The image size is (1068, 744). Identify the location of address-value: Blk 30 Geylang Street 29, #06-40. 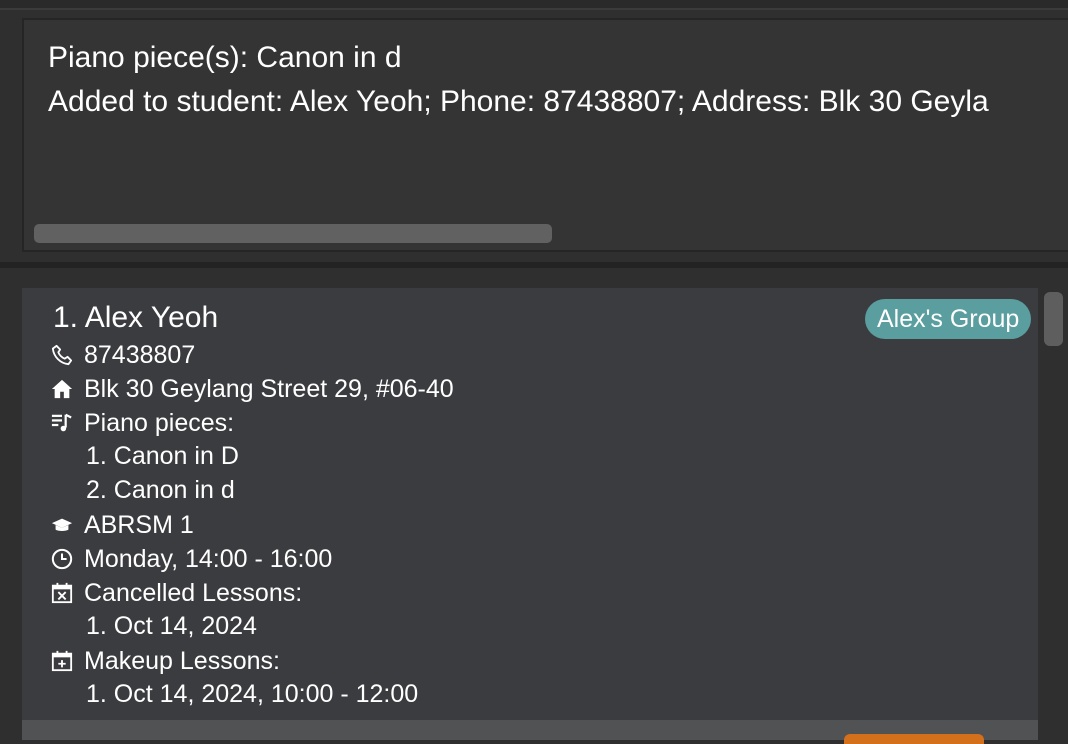
(269, 388).